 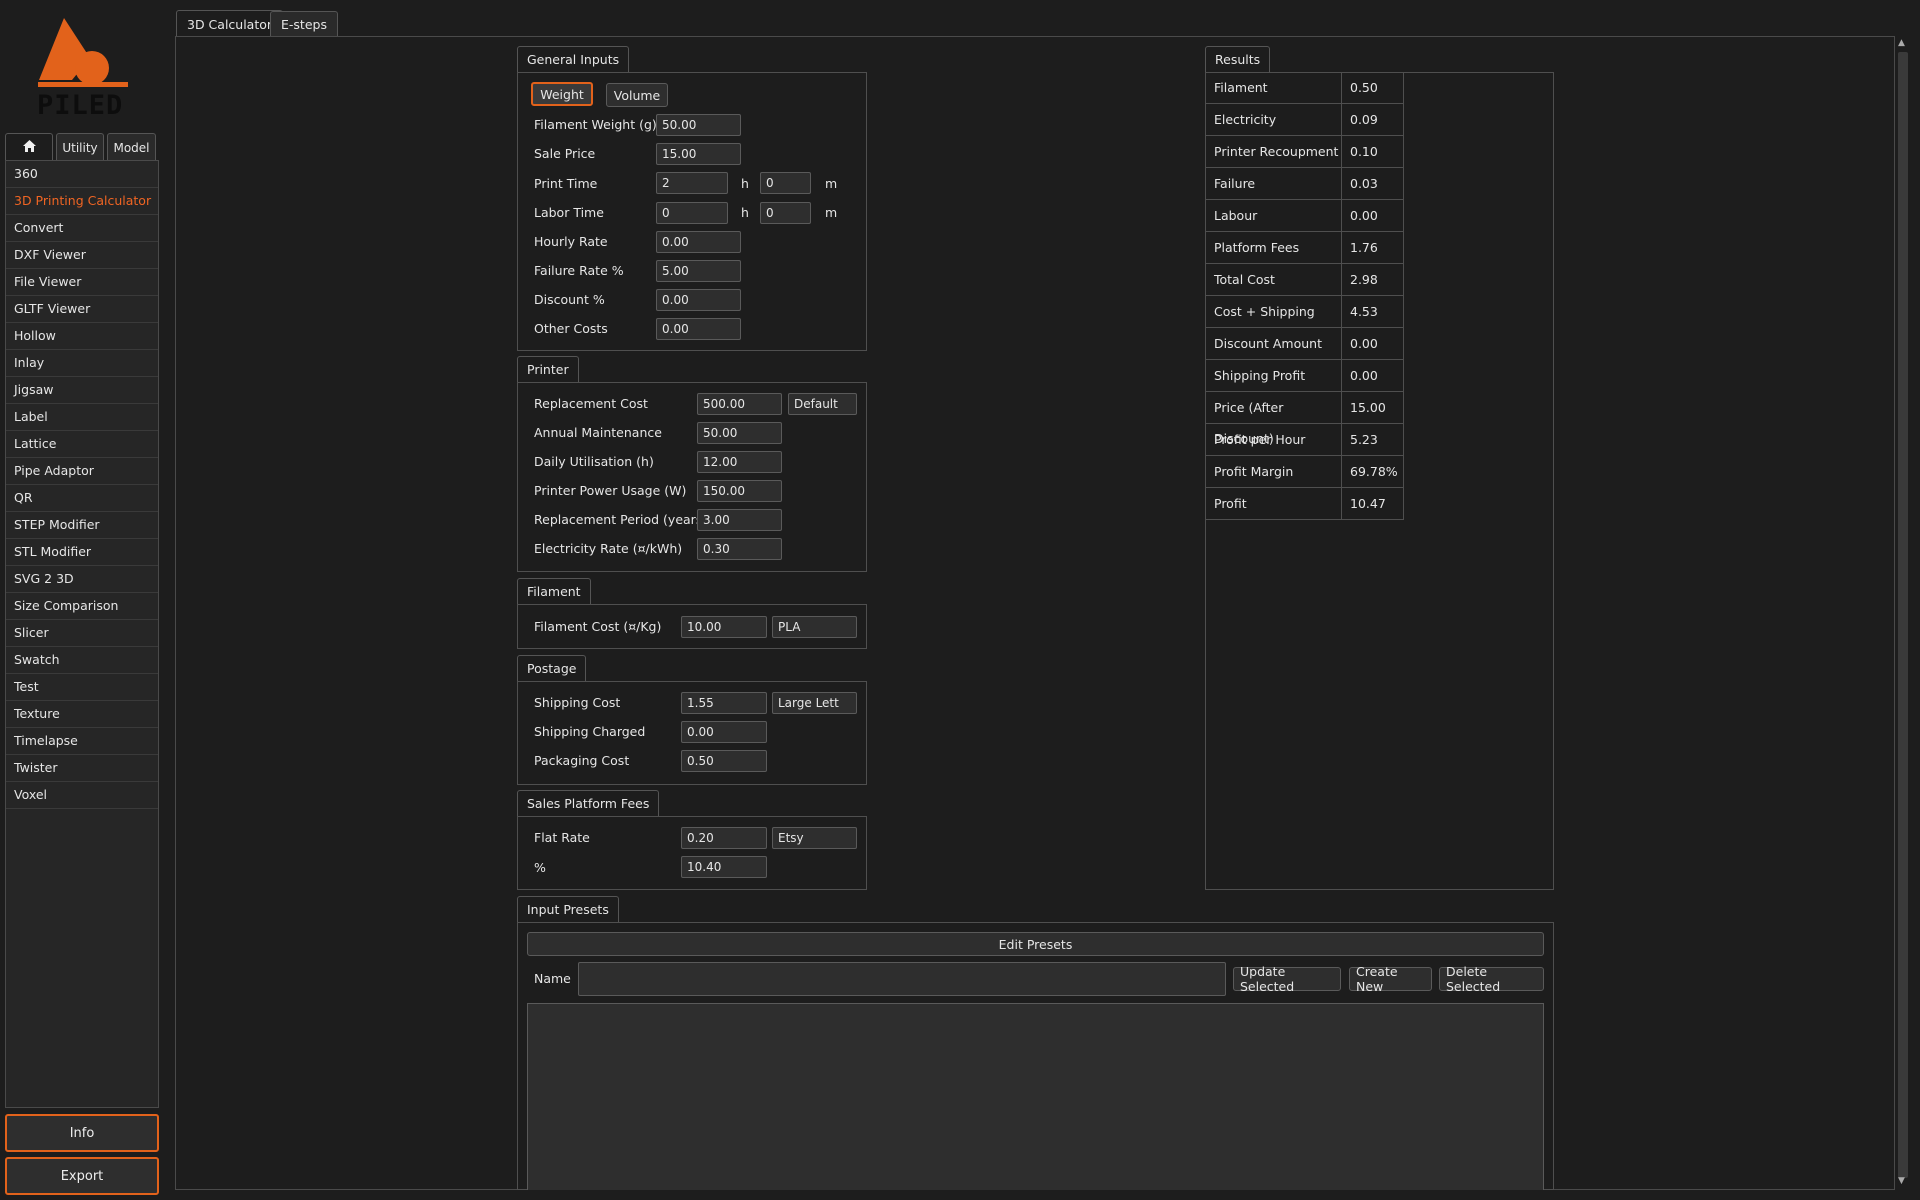 I want to click on percent-fee-input, so click(x=724, y=867).